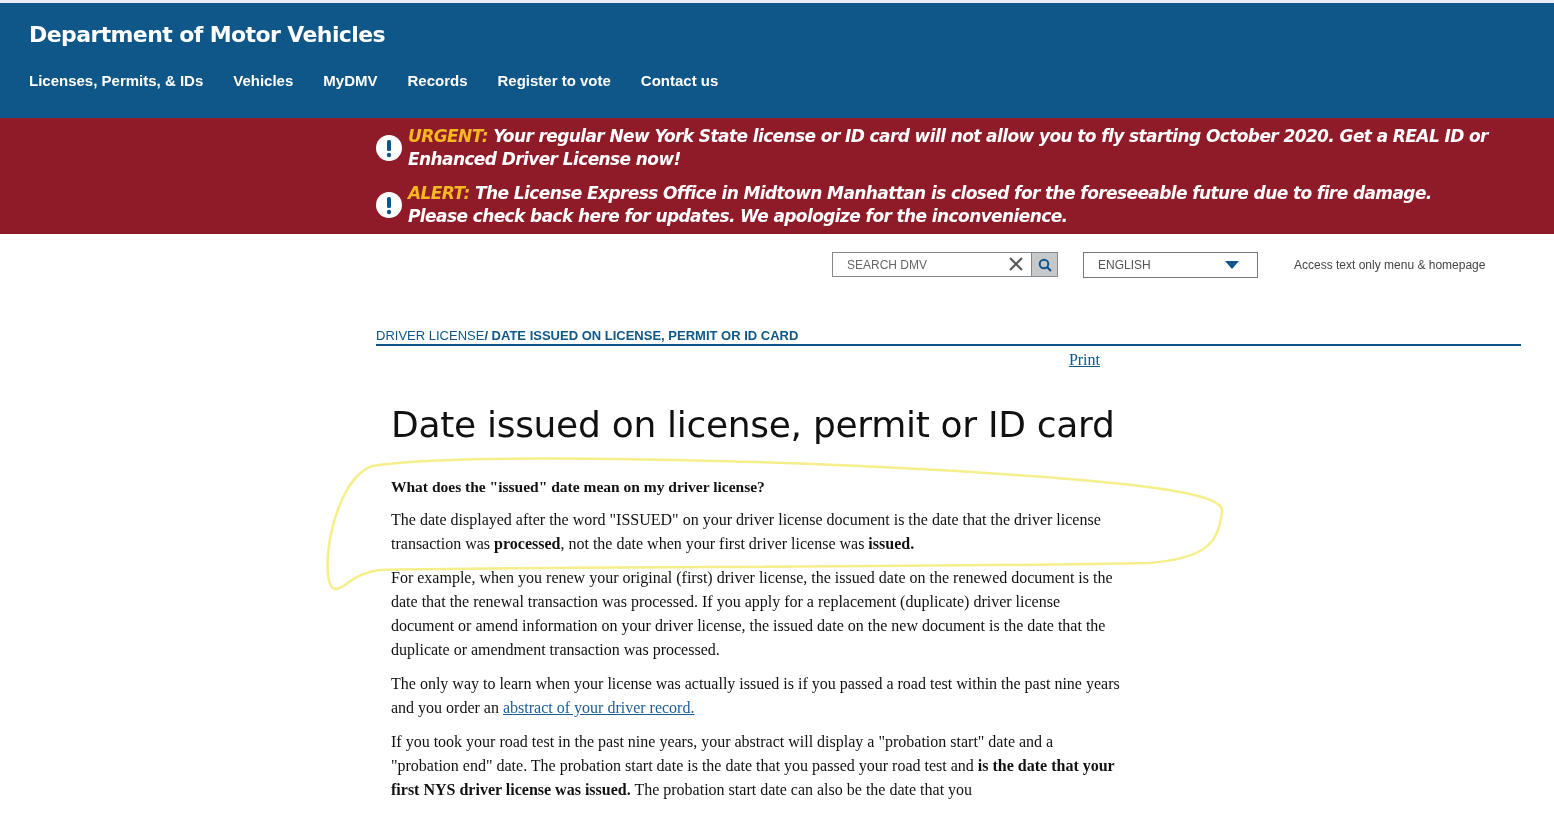 Image resolution: width=1554 pixels, height=822 pixels. What do you see at coordinates (116, 80) in the screenshot?
I see `nav-link: Licenses, Permits, & IDs` at bounding box center [116, 80].